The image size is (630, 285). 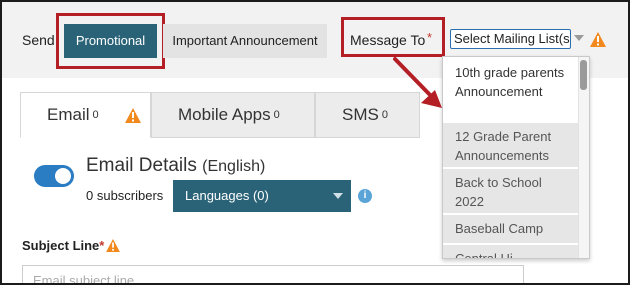 I want to click on languages-dropdown: Languages (0), so click(x=262, y=196).